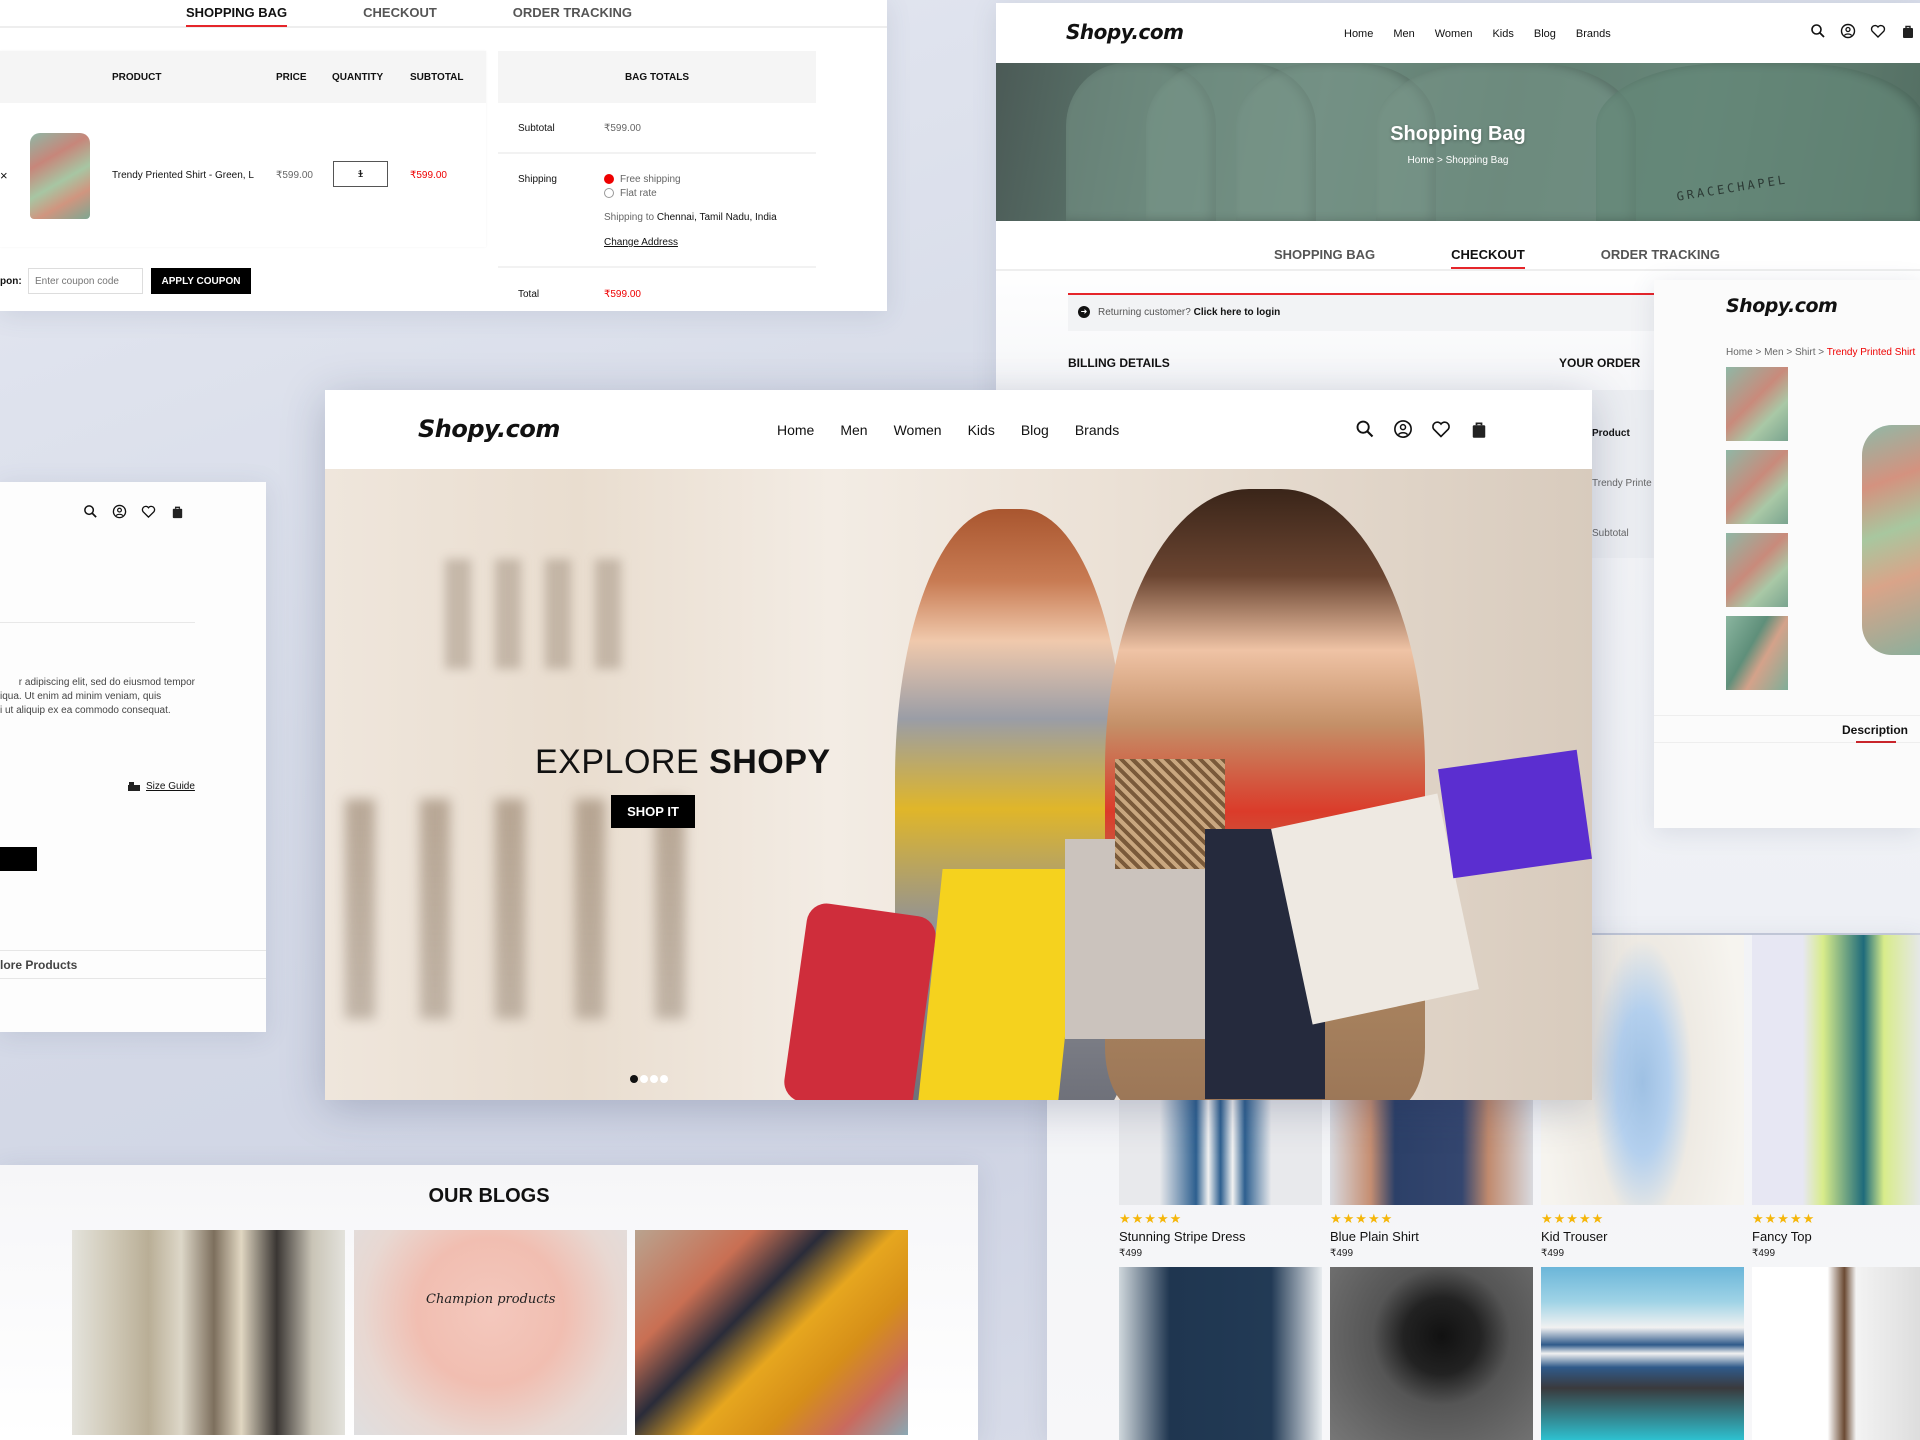 The image size is (1920, 1440). I want to click on purple-bag, so click(1515, 814).